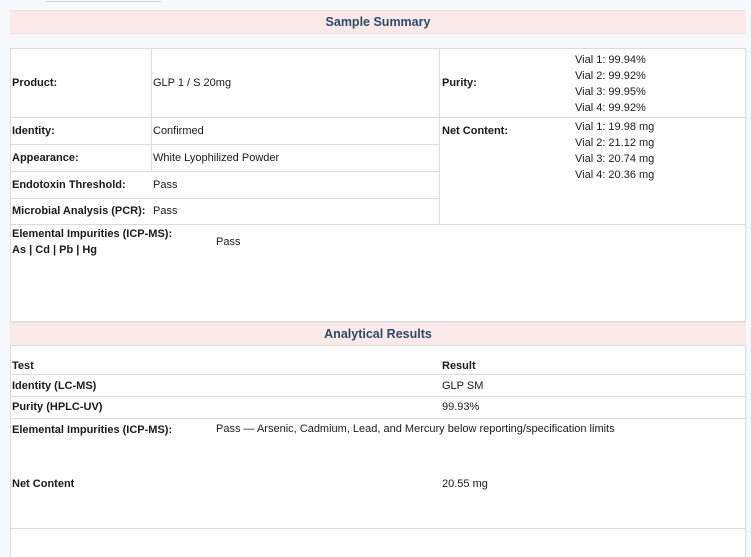  I want to click on purity-vial-2: Vial 2: 99.92%, so click(610, 76).